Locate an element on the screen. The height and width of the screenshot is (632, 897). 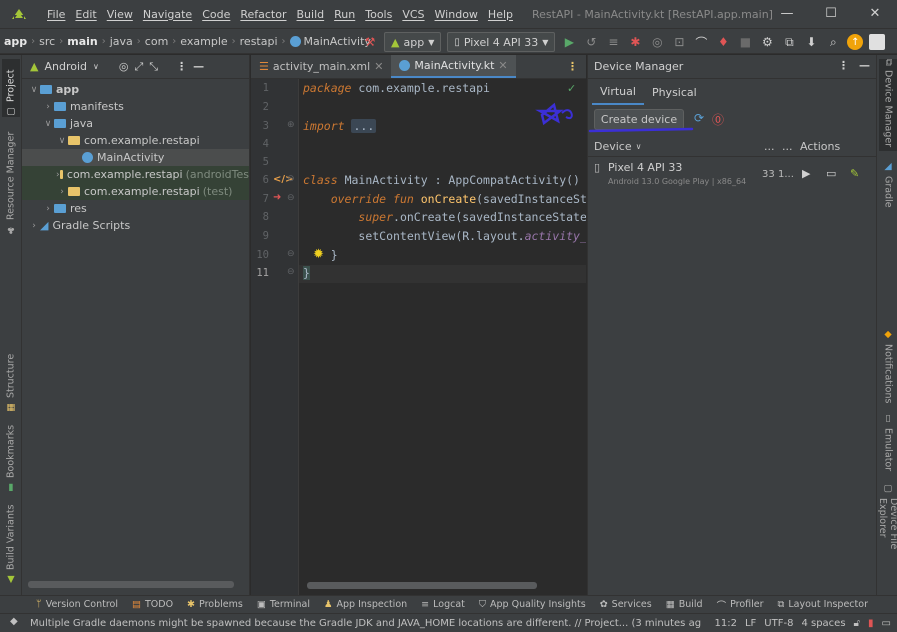
tree-item-res: › res is located at coordinates (135, 208).